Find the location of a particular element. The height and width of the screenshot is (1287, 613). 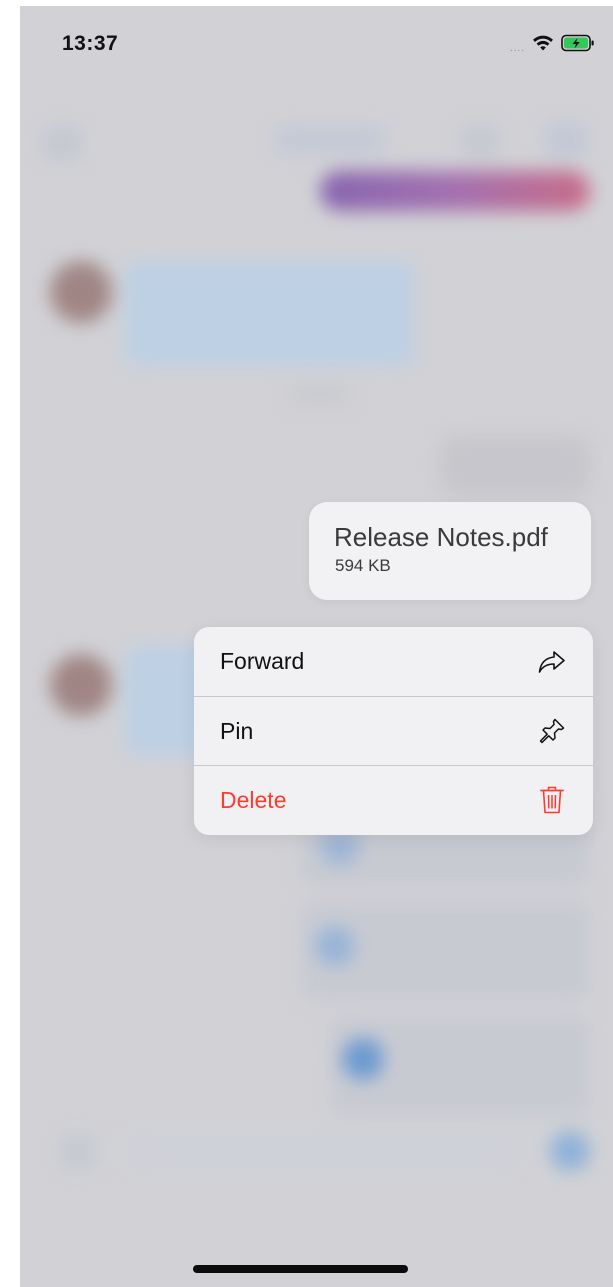

file-message-preview: Release Notes.pdf 594 KB is located at coordinates (450, 551).